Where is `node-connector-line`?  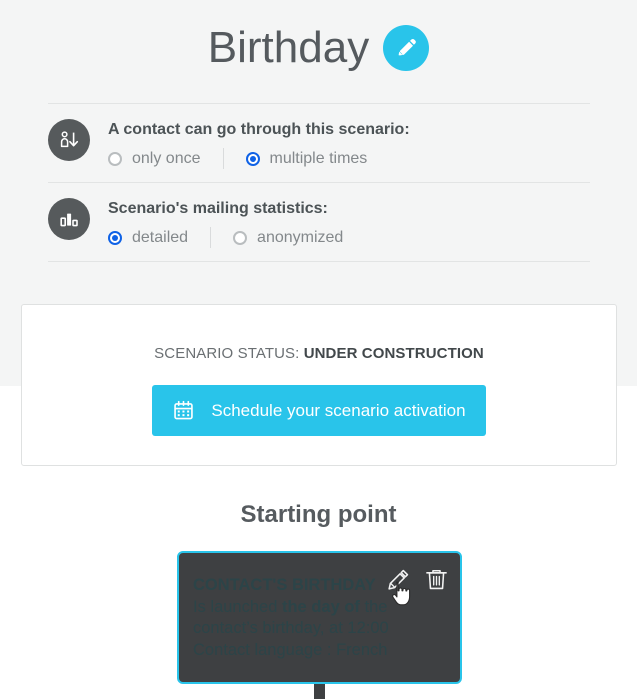
node-connector-line is located at coordinates (319, 691).